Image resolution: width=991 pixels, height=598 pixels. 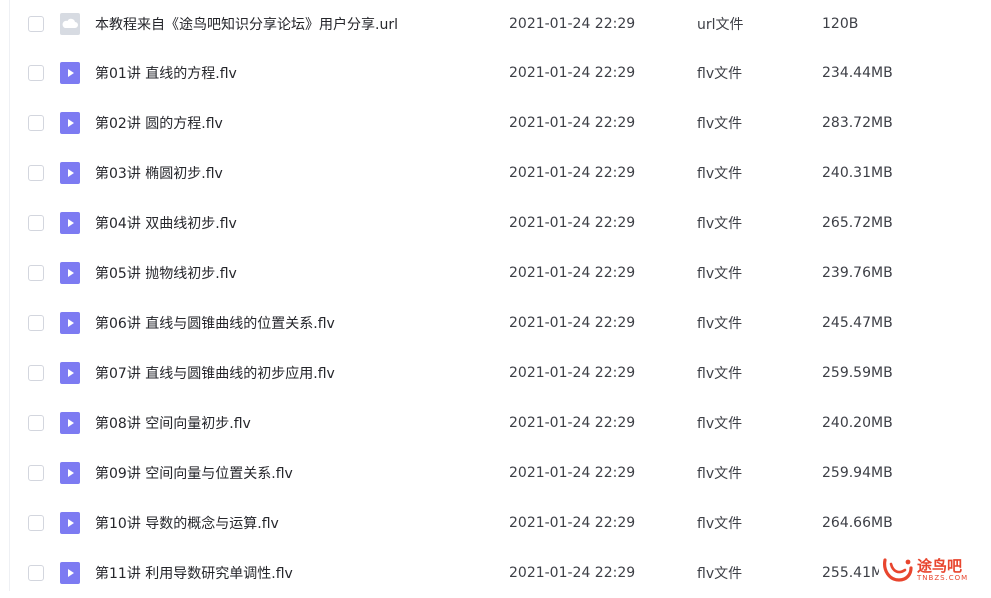 What do you see at coordinates (720, 25) in the screenshot?
I see `file-type: url文件` at bounding box center [720, 25].